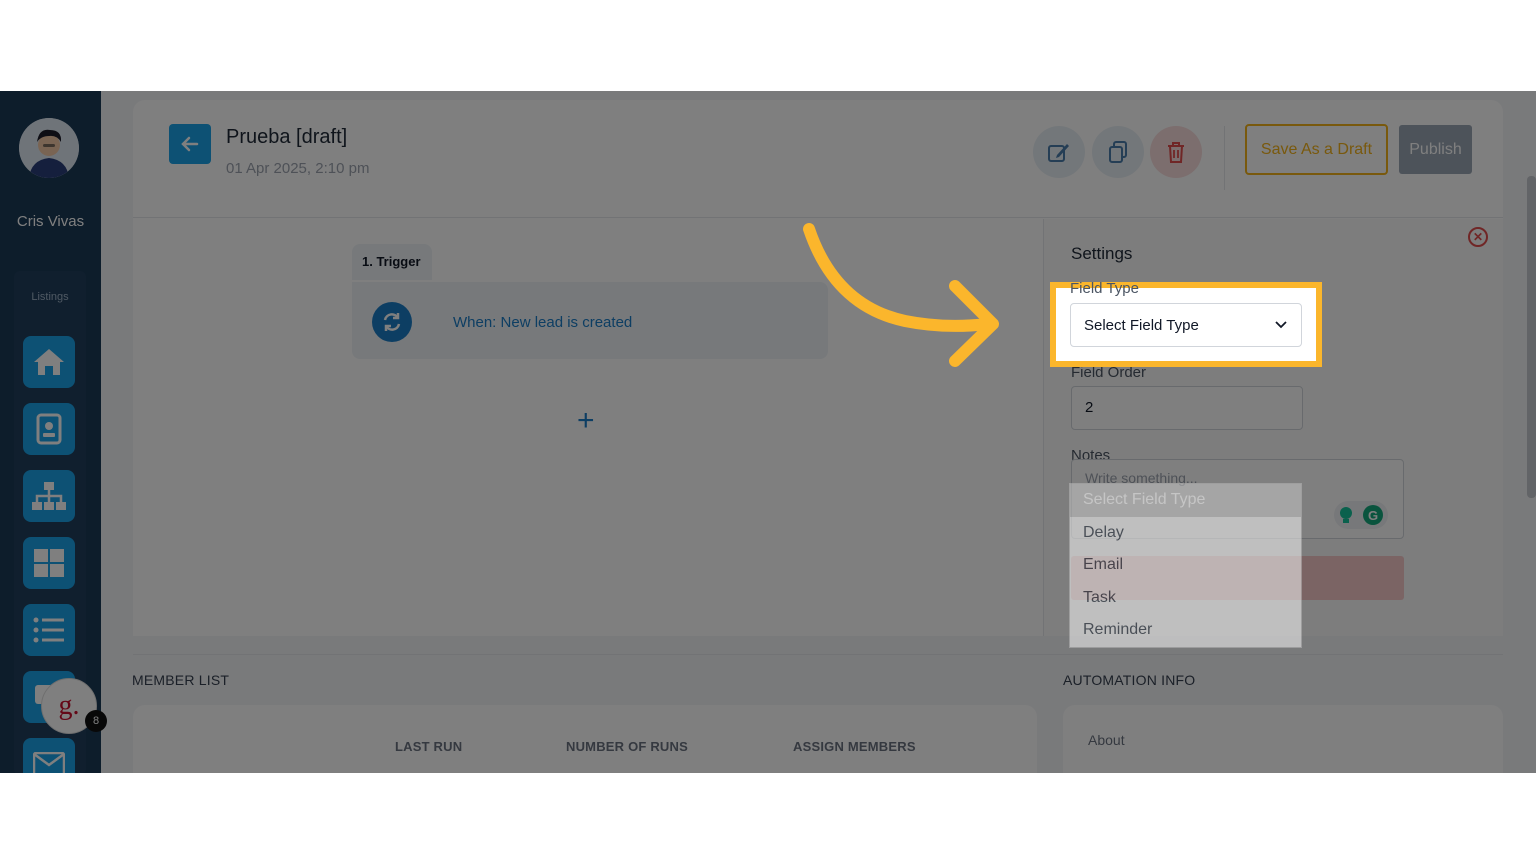 This screenshot has height=864, width=1536. I want to click on field-type-select: Select Field Type, so click(1186, 325).